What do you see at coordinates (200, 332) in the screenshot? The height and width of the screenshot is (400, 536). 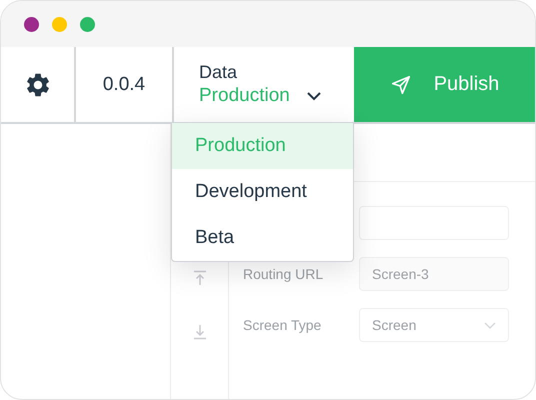 I see `download-icon` at bounding box center [200, 332].